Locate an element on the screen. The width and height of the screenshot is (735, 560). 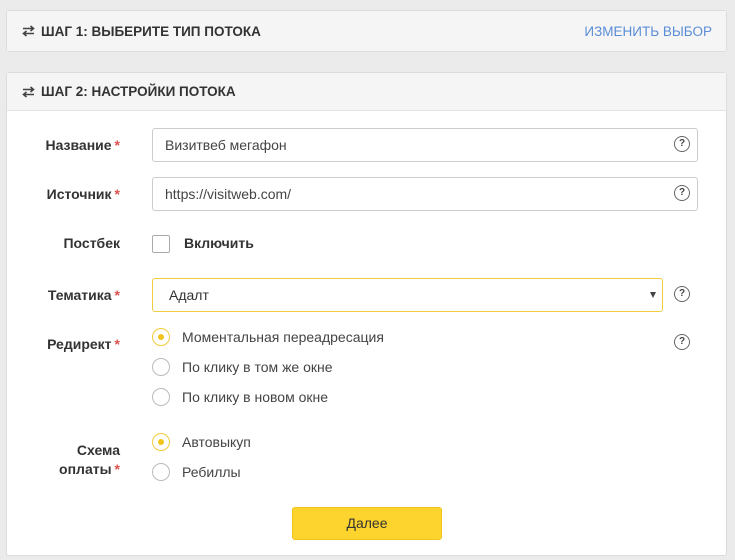
source-input: https://visitweb.com/ is located at coordinates (425, 194).